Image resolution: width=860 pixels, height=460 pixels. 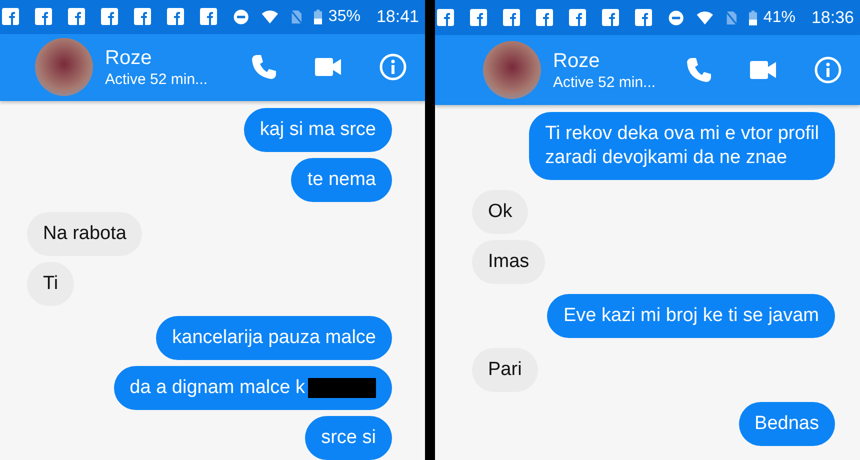 What do you see at coordinates (344, 16) in the screenshot?
I see `battery-percent: 35%` at bounding box center [344, 16].